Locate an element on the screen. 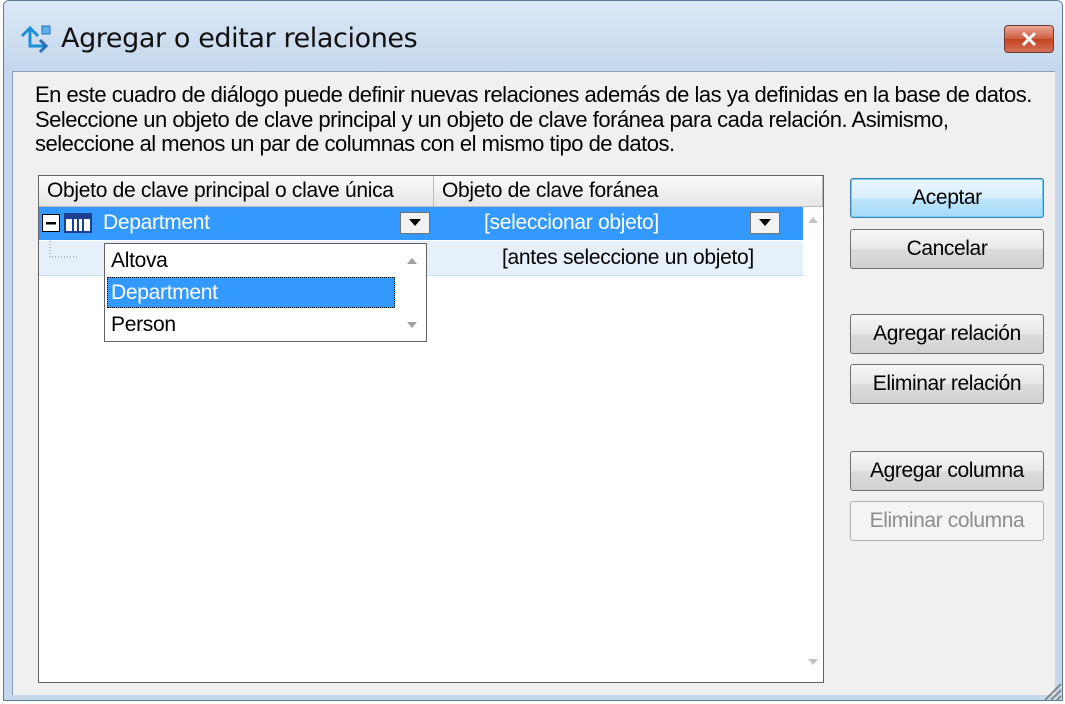 The image size is (1065, 704). dropdown-scrollbar is located at coordinates (411, 292).